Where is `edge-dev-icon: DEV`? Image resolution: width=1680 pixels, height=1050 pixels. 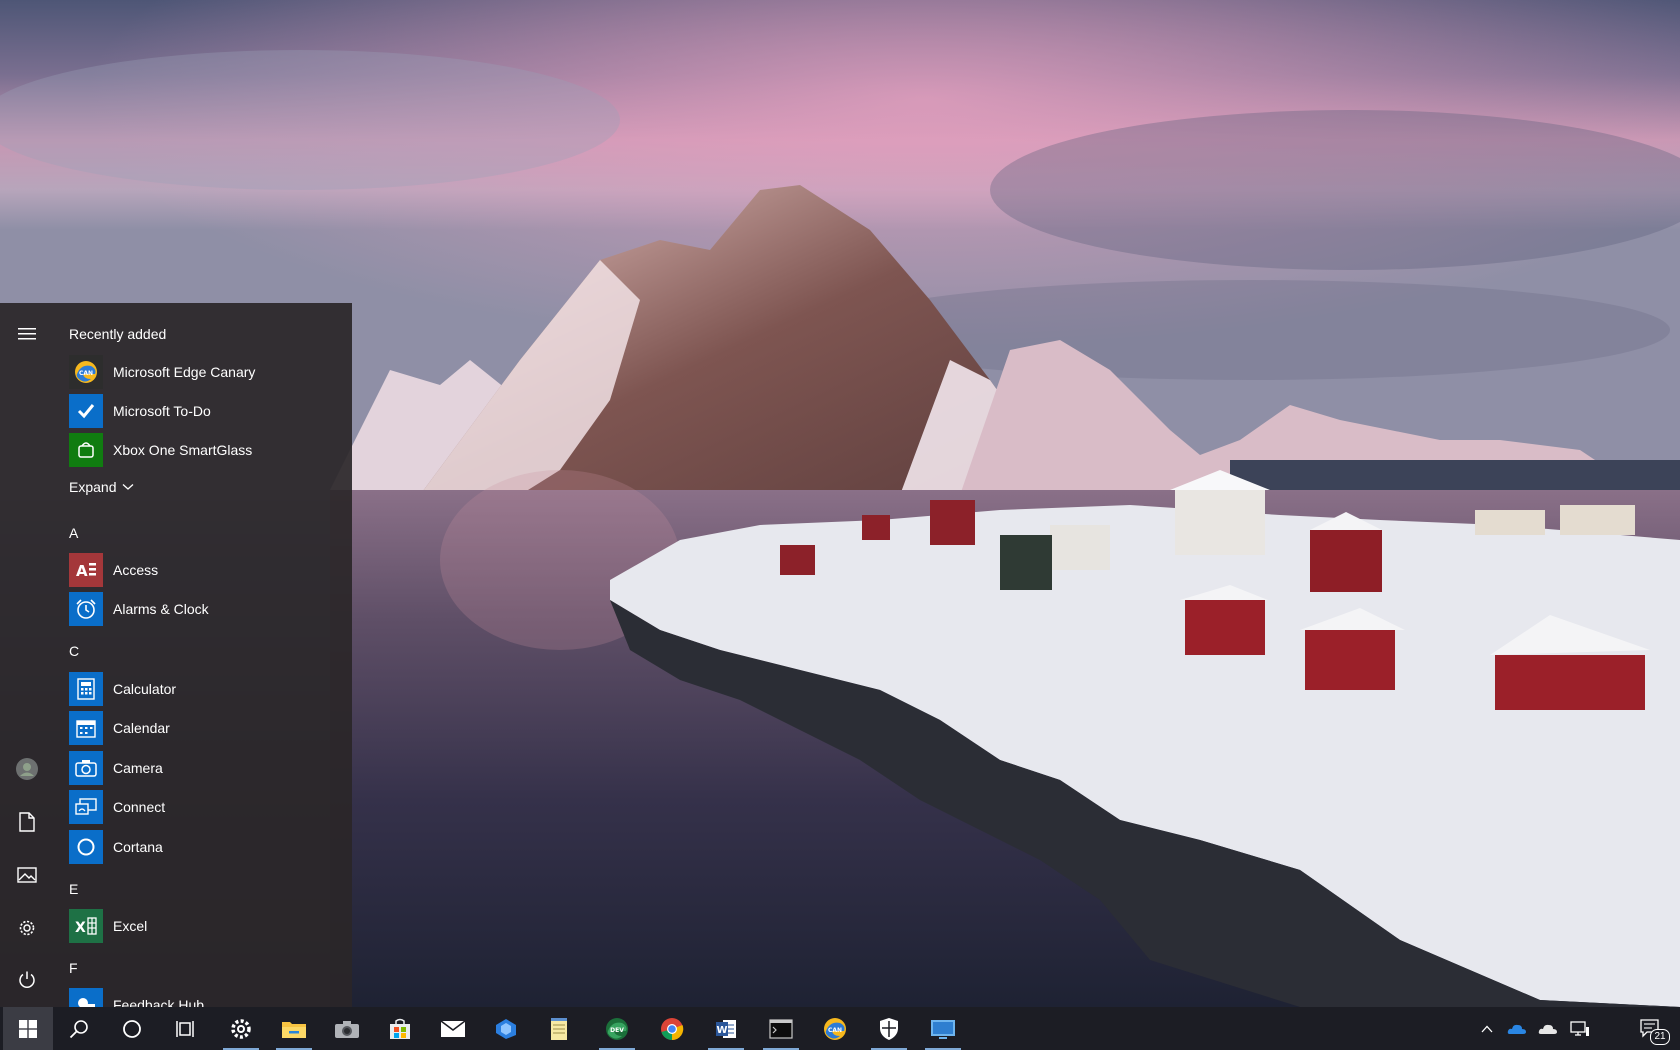 edge-dev-icon: DEV is located at coordinates (617, 1028).